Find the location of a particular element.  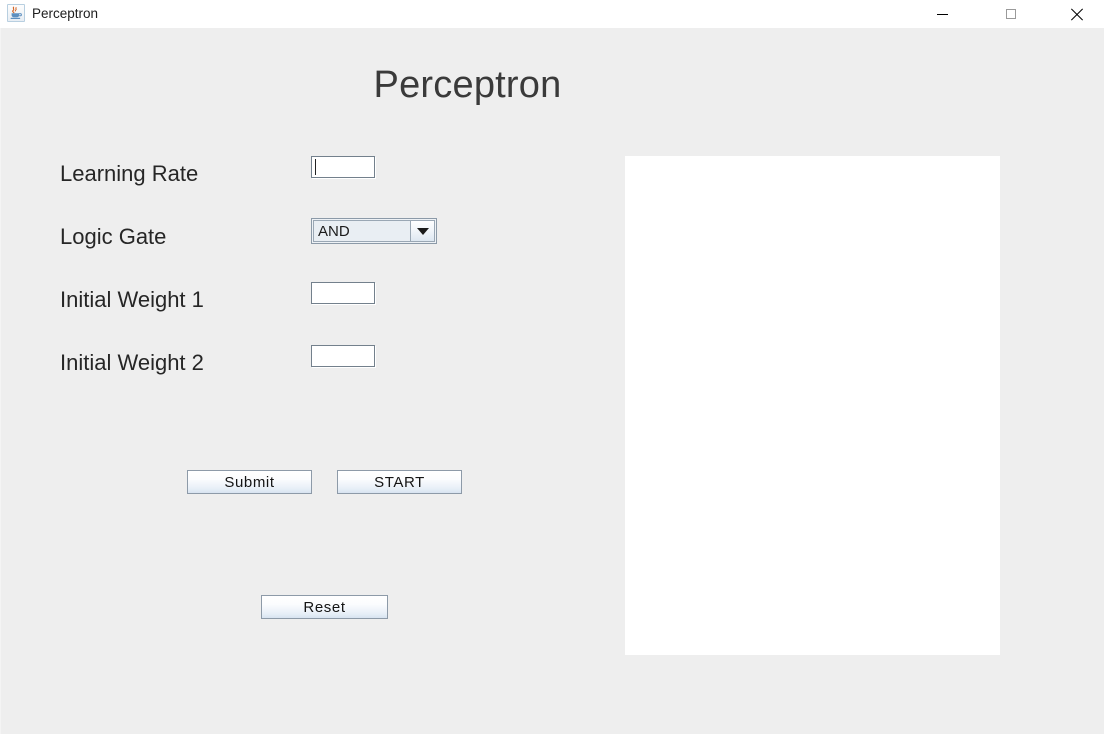

title-bar: Perceptron is located at coordinates (552, 14).